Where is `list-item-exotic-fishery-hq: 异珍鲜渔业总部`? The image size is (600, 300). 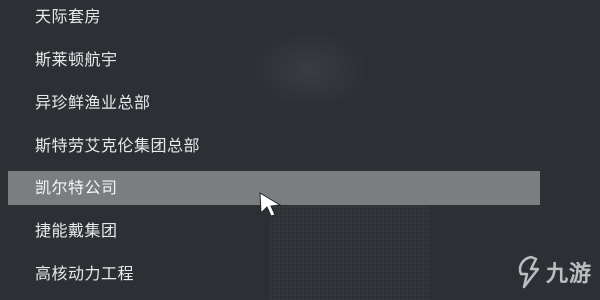 list-item-exotic-fishery-hq: 异珍鲜渔业总部 is located at coordinates (274, 103).